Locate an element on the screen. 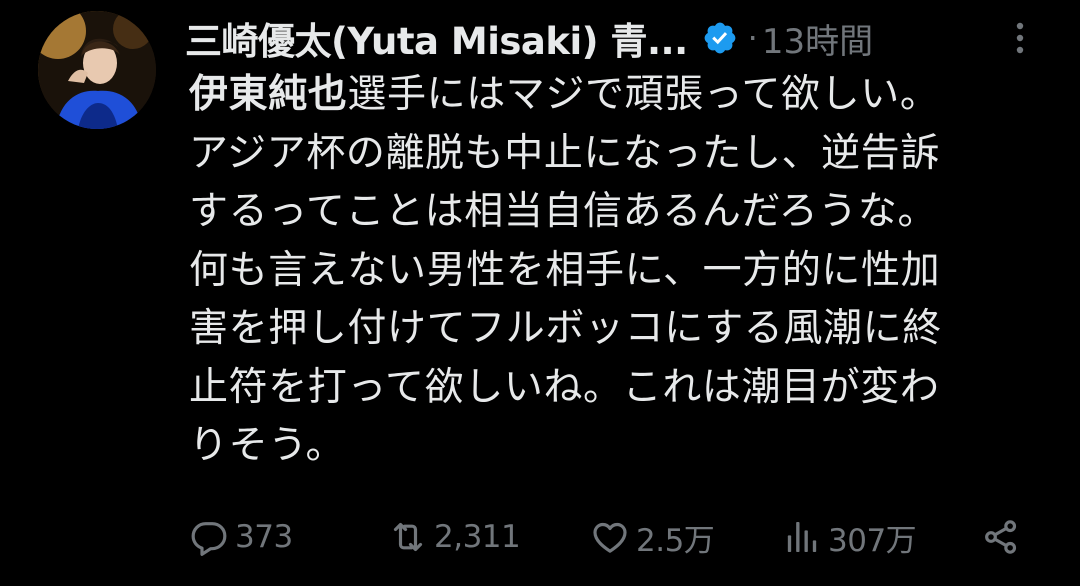  tweet-header: 三崎優太(Yuta Misaki) 青... · 13時間 is located at coordinates (615, 38).